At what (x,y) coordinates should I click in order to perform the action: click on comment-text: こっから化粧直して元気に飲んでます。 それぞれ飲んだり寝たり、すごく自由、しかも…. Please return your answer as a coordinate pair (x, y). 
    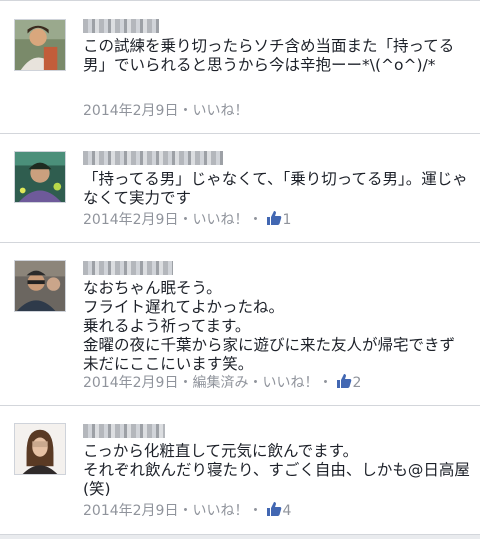
    Looking at the image, I should click on (276, 470).